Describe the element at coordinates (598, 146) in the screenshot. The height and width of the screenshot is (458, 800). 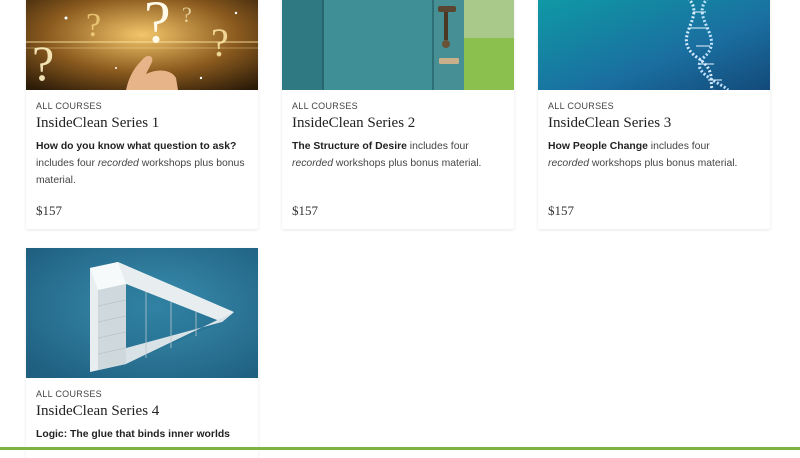
I see `course-subtitle: How People Change` at that location.